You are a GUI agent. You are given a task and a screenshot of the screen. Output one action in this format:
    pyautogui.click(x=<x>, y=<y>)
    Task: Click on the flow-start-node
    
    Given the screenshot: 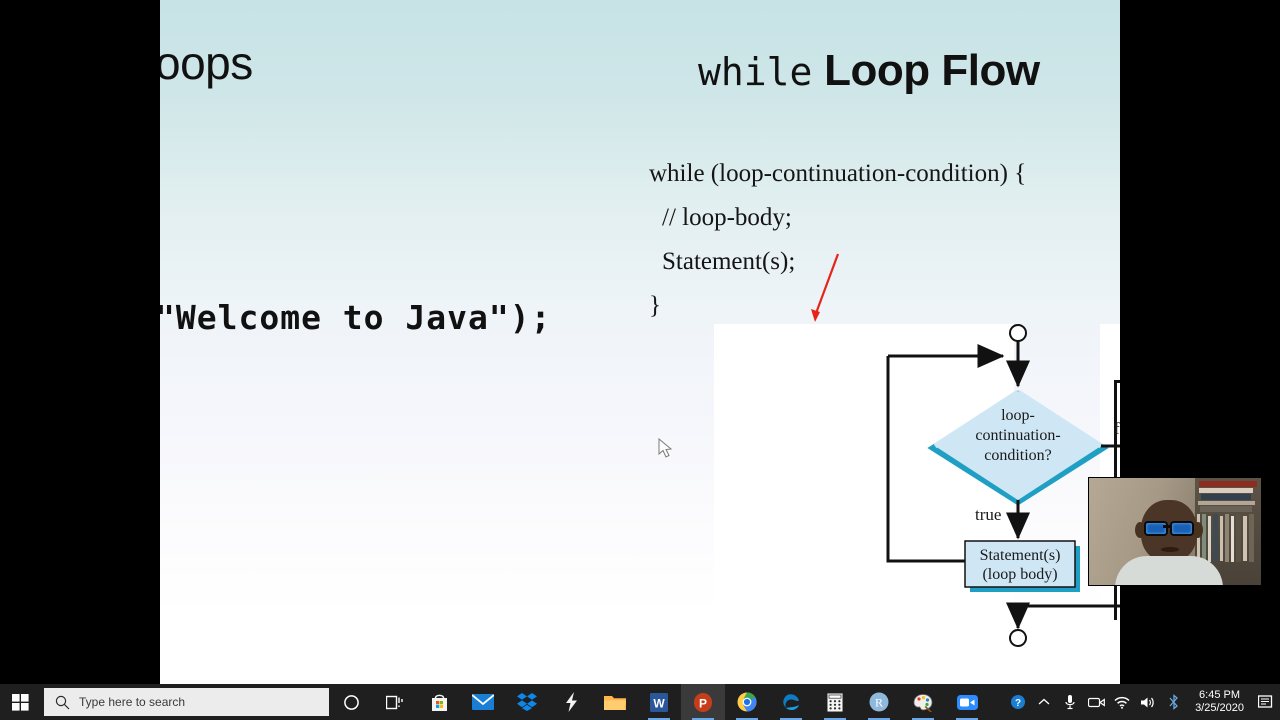 What is the action you would take?
    pyautogui.click(x=1018, y=333)
    